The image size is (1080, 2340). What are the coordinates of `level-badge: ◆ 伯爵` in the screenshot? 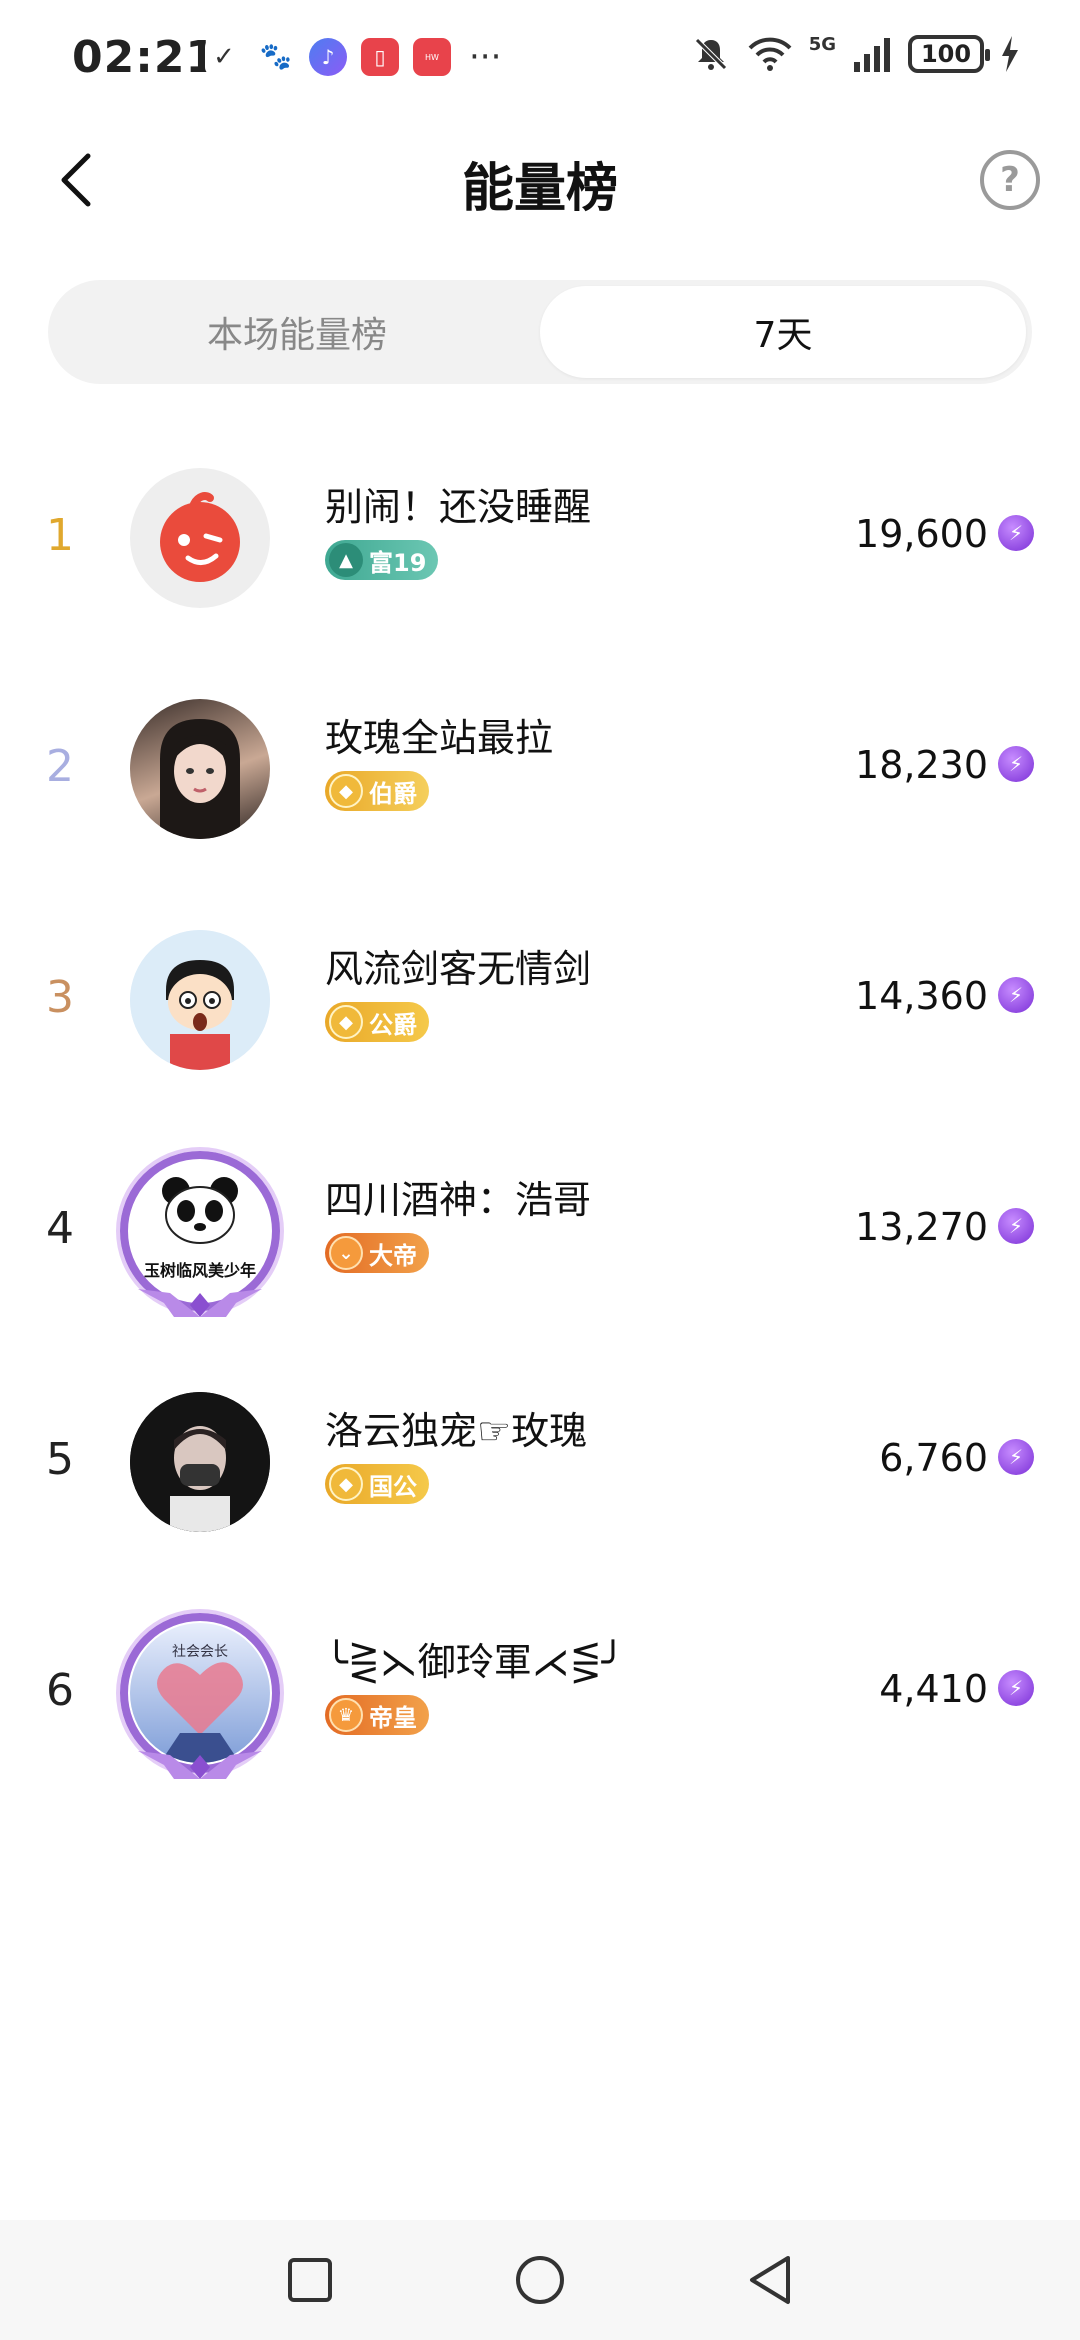 It's located at (377, 791).